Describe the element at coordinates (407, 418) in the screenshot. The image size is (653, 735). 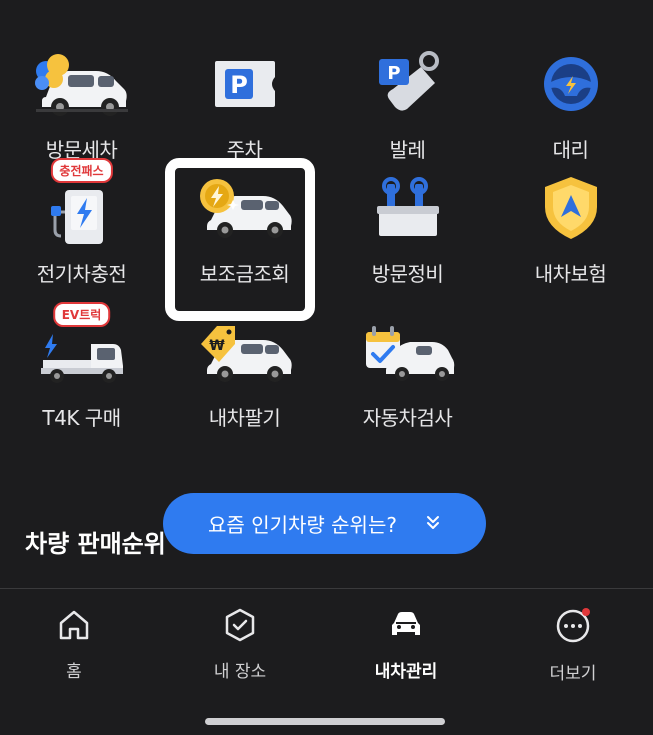
I see `service-label: 자동차검사` at that location.